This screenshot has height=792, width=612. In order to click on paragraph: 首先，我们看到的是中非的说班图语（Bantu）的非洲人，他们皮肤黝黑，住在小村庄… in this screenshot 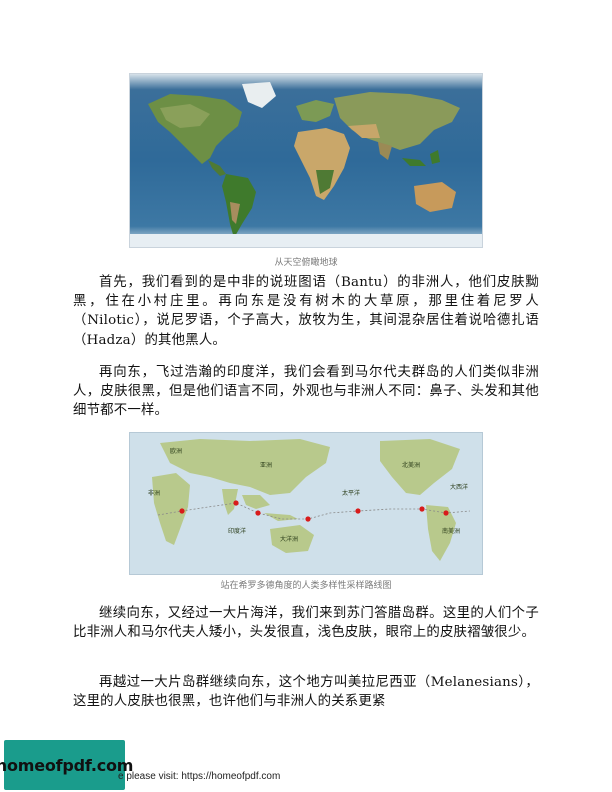, I will do `click(306, 311)`.